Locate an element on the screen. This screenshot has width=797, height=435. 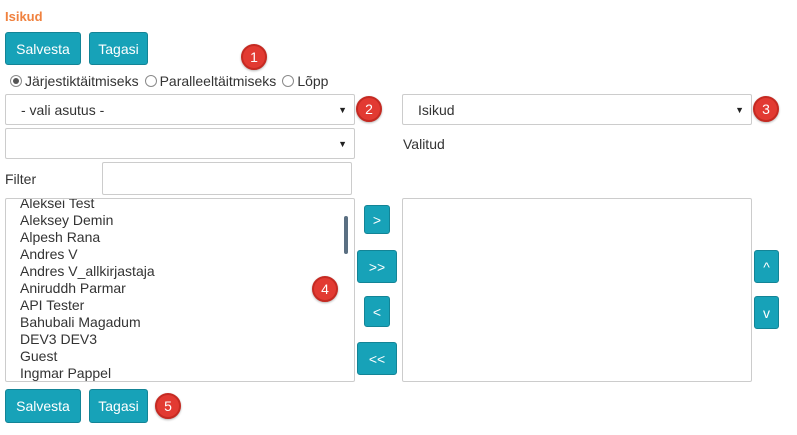
list-item: DEV3 DEV3 is located at coordinates (87, 339).